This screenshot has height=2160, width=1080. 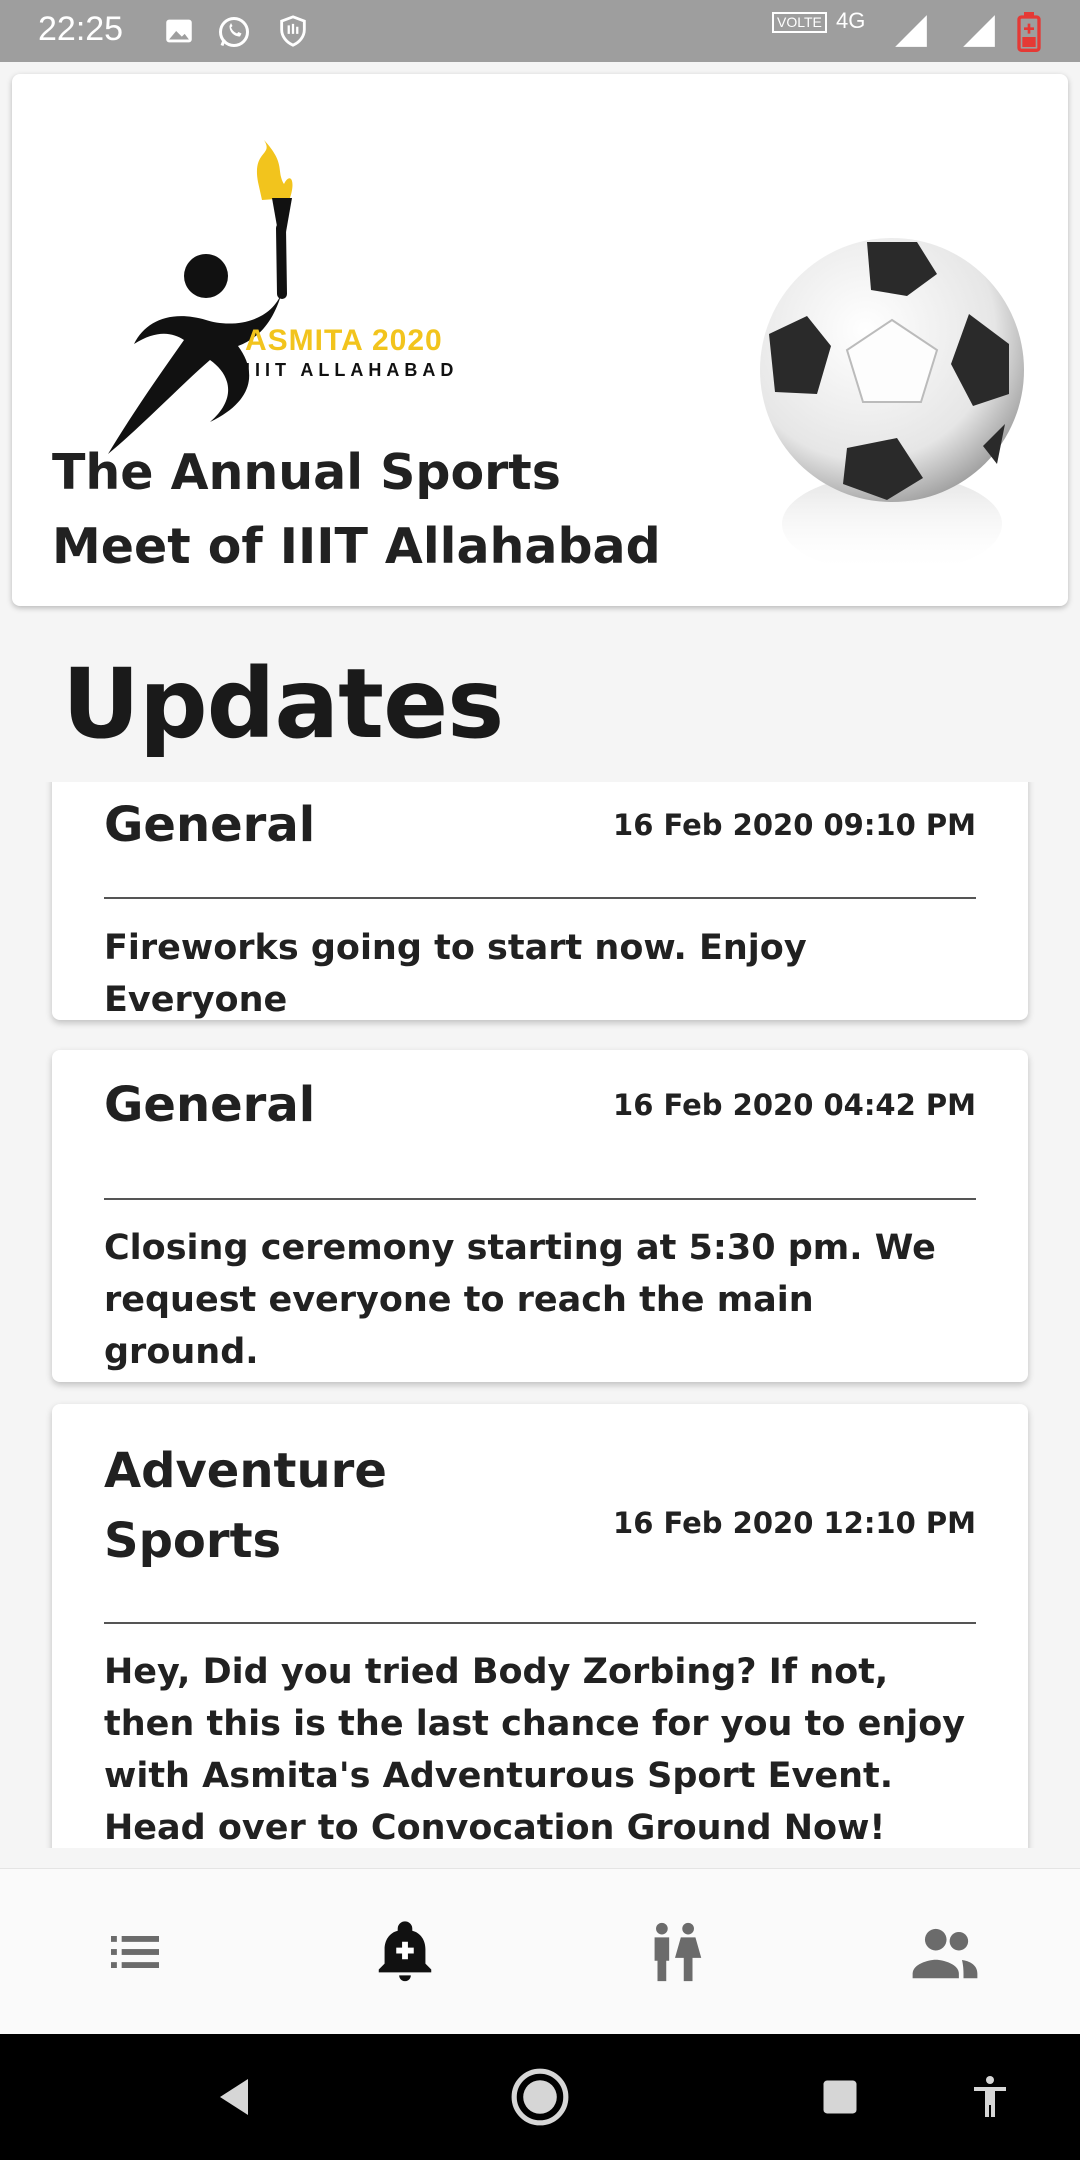 I want to click on update-timestamp: 16 Feb 2020 04:42 PM, so click(x=794, y=1105).